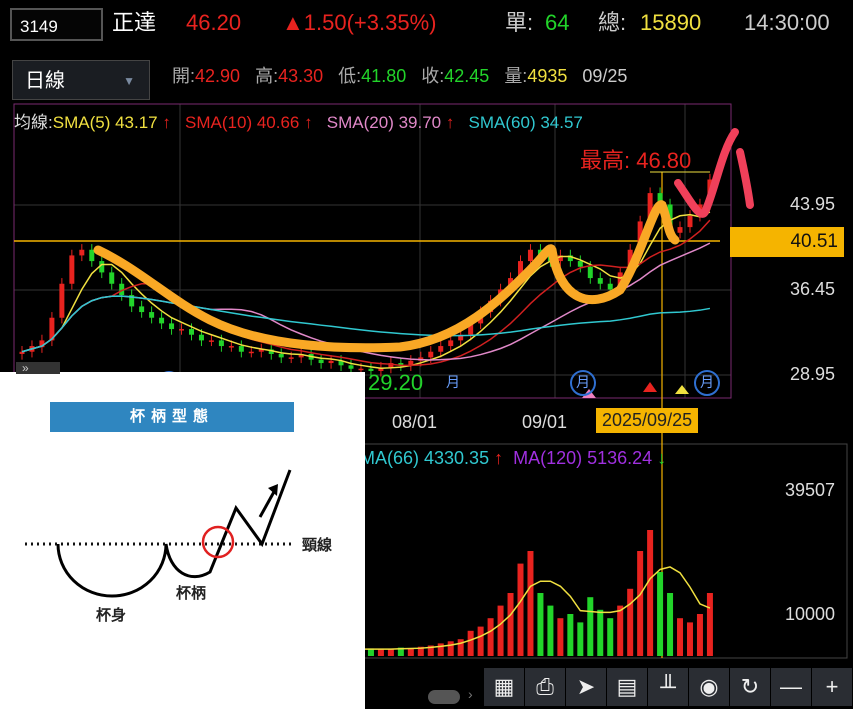 This screenshot has height=709, width=853. Describe the element at coordinates (636, 160) in the screenshot. I see `max-price-label: 最高: 46.80` at that location.